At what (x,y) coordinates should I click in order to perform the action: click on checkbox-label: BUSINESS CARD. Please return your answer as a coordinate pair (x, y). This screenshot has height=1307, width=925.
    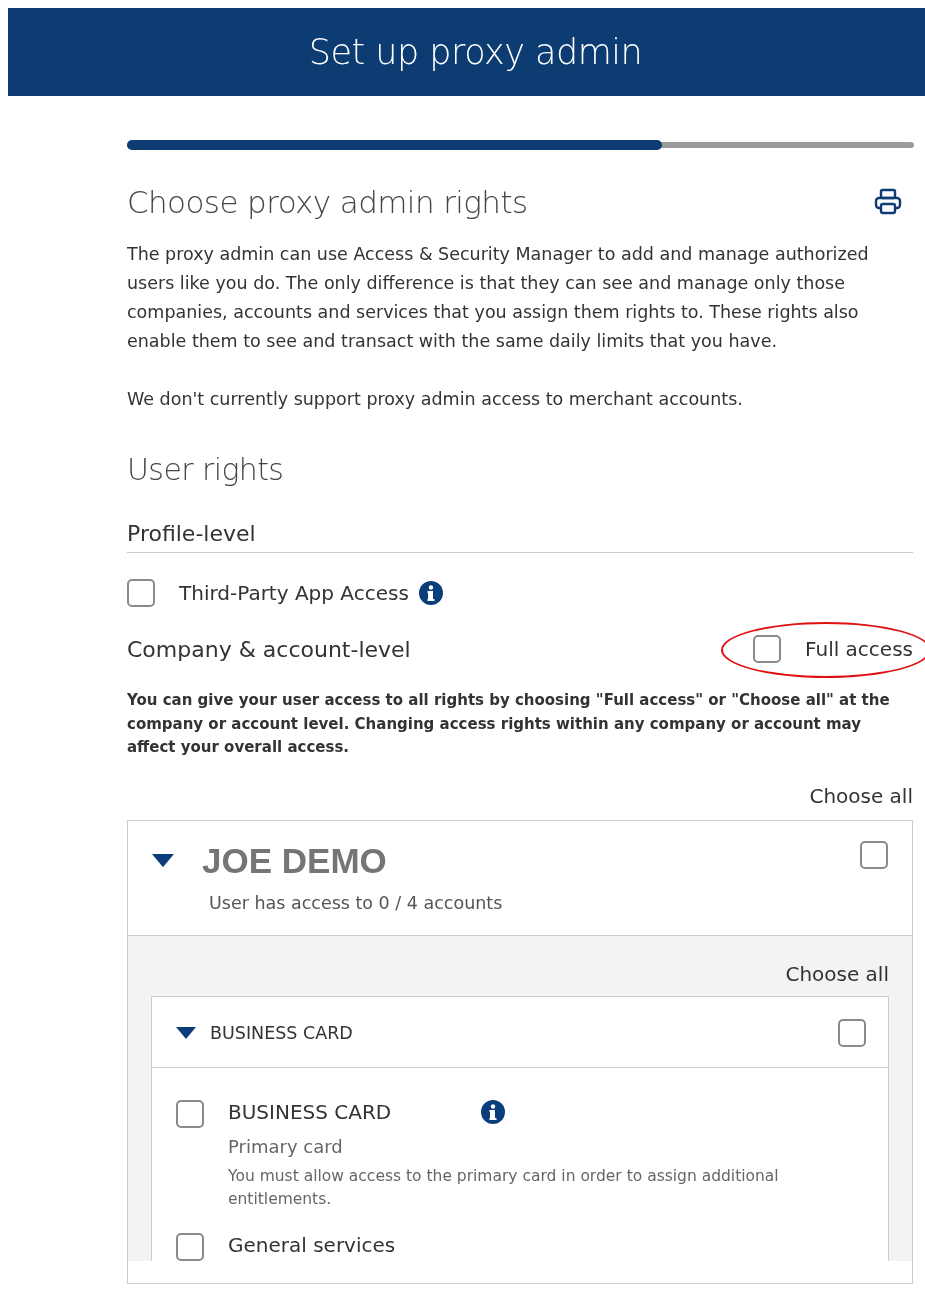
    Looking at the image, I should click on (310, 1111).